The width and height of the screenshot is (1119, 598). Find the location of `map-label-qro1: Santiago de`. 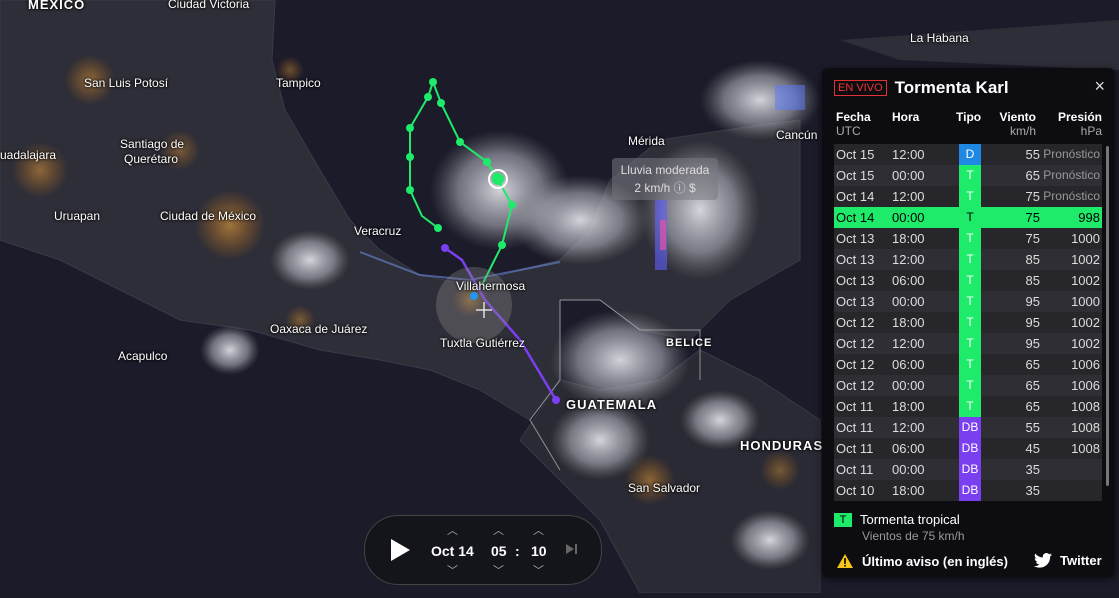

map-label-qro1: Santiago de is located at coordinates (152, 144).